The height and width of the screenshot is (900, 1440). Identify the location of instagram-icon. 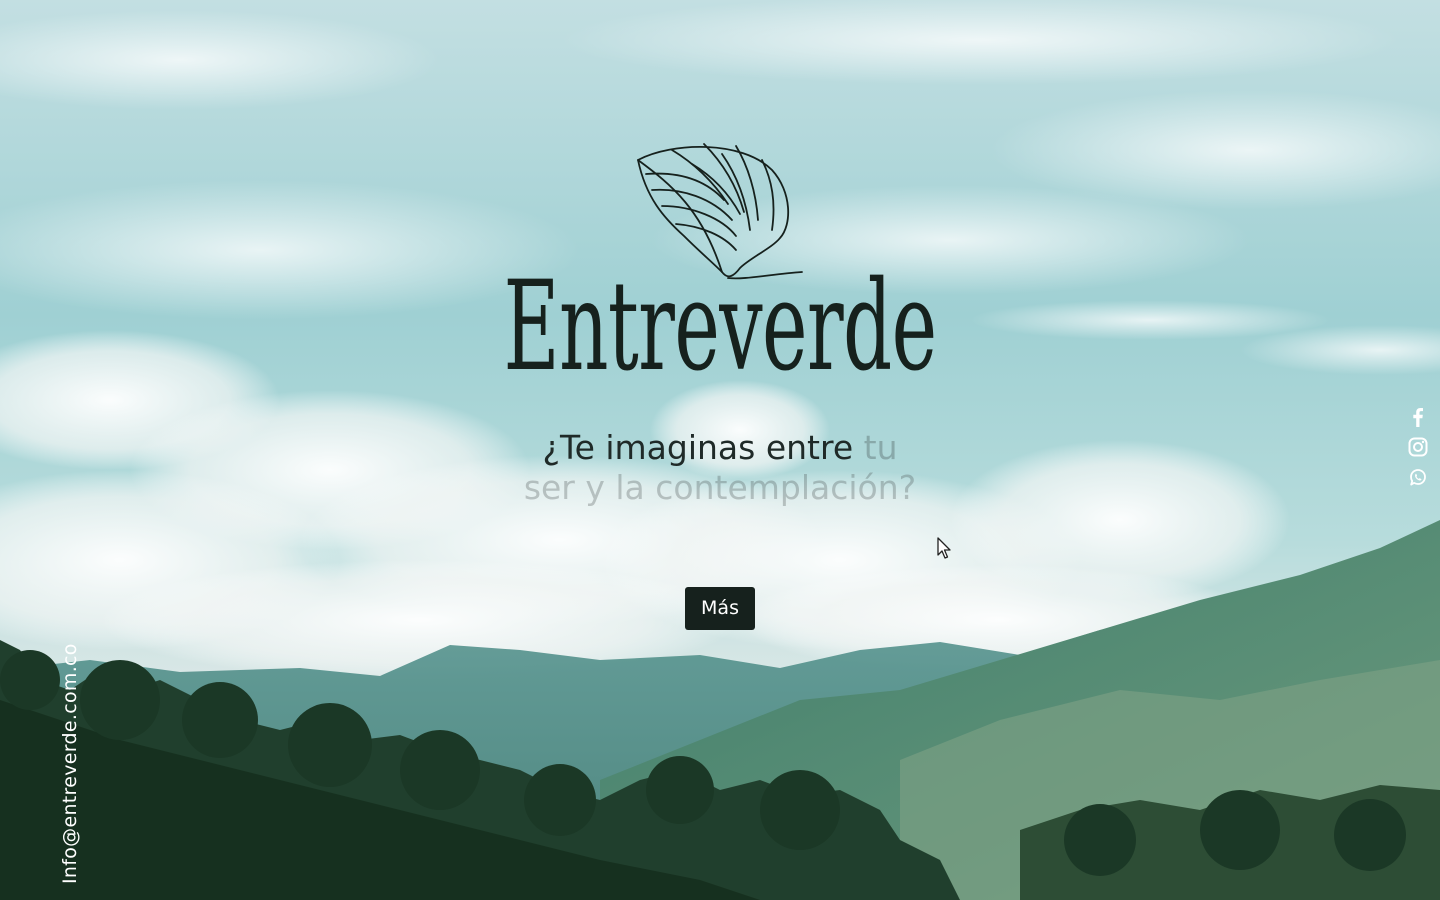
(1418, 447).